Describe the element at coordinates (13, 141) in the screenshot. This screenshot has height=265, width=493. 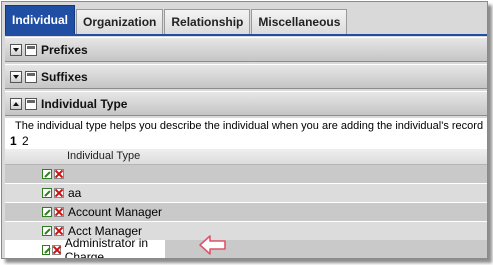
I see `page-link-current: 1` at that location.